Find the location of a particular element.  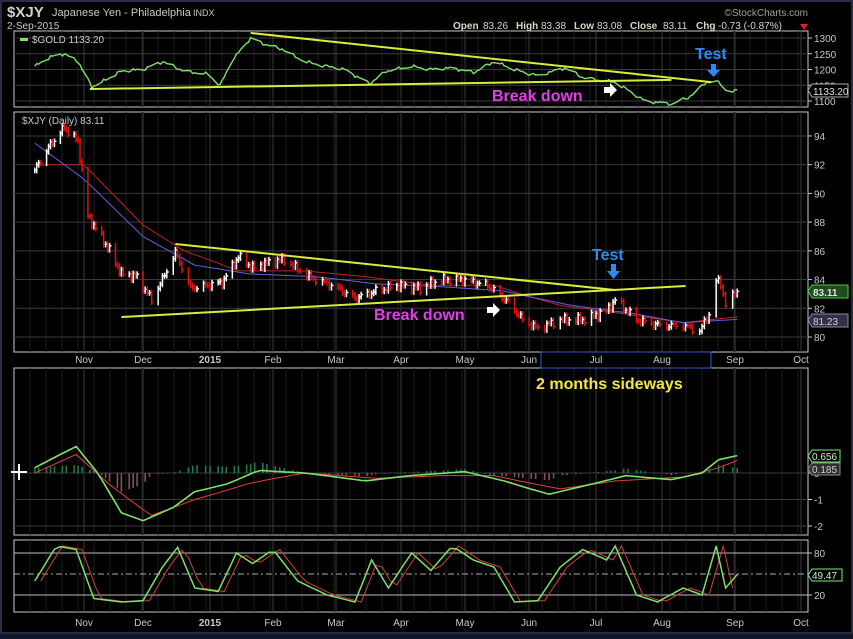

gold-panel-title: $GOLD 1133.20 is located at coordinates (68, 40).